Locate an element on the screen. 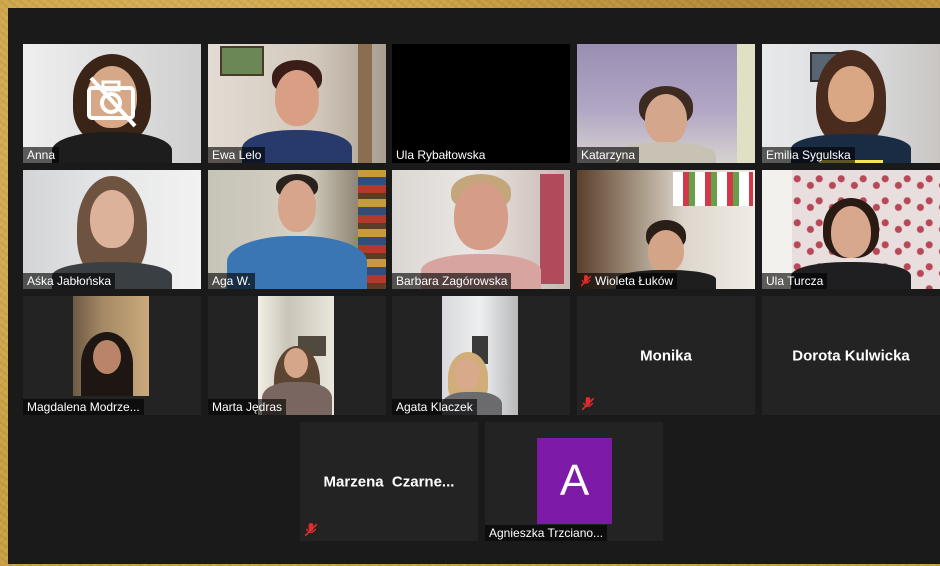  participant-name: Ula Rybałtowska is located at coordinates (441, 155).